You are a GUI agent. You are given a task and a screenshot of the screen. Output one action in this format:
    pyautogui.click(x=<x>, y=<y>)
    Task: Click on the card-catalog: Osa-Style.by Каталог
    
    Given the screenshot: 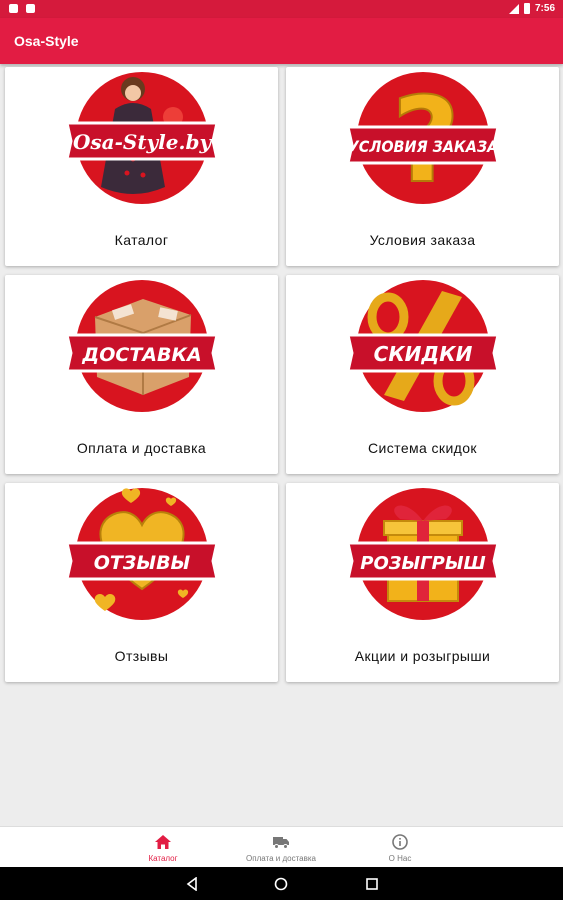 What is the action you would take?
    pyautogui.click(x=141, y=166)
    